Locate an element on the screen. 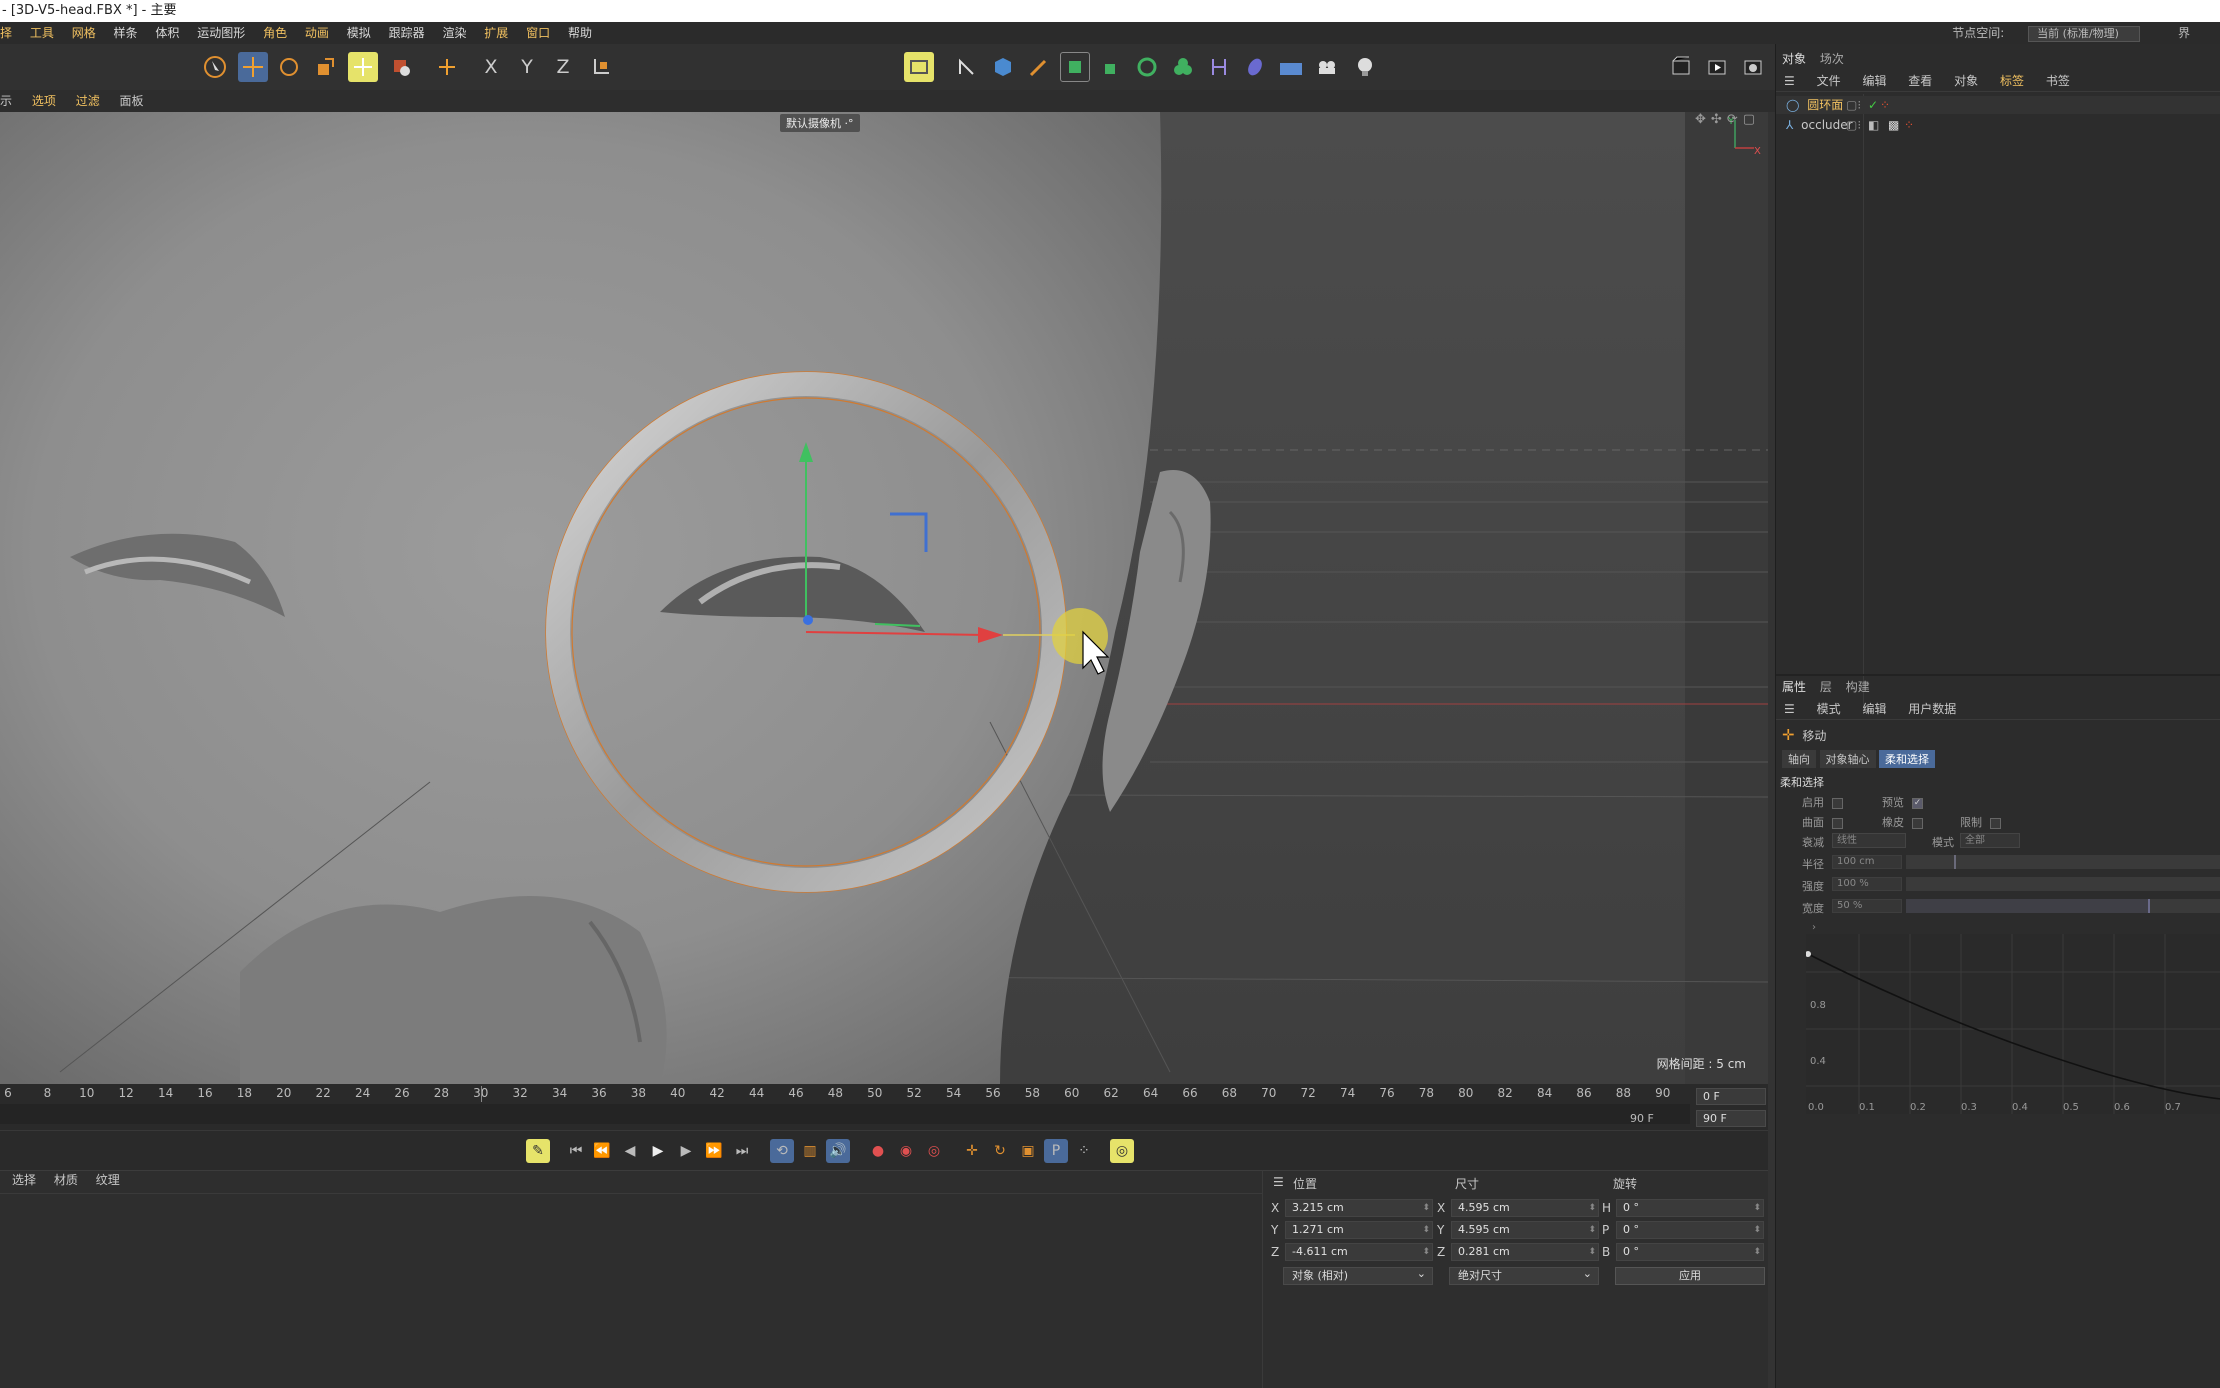 The height and width of the screenshot is (1388, 2220). record-keys-icon: ● is located at coordinates (878, 1151).